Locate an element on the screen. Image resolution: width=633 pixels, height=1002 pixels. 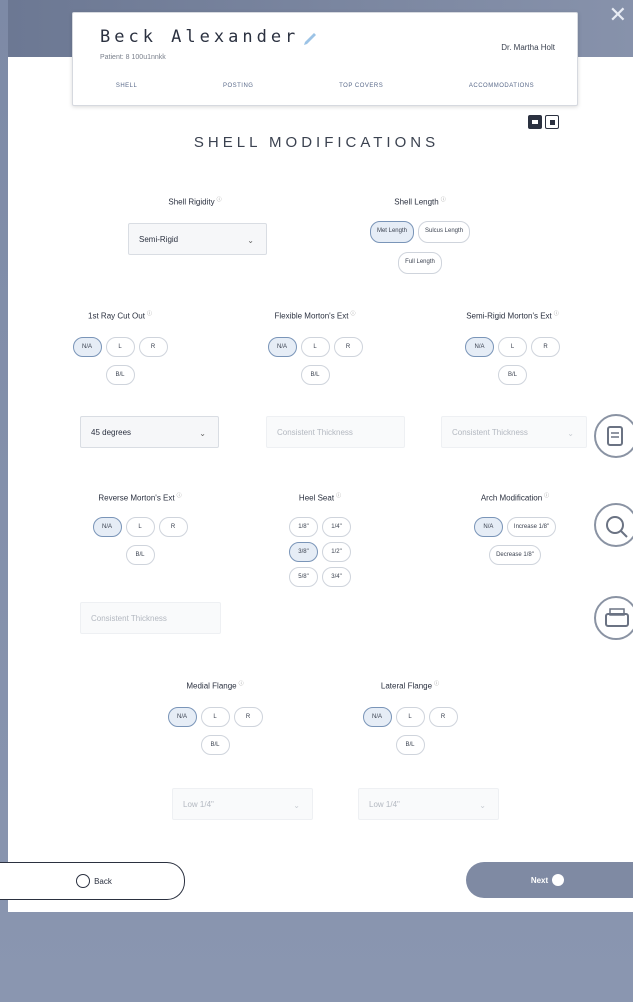
reverse-morton-label: Reverse Morton's Ext ⓘ is located at coordinates (140, 498).